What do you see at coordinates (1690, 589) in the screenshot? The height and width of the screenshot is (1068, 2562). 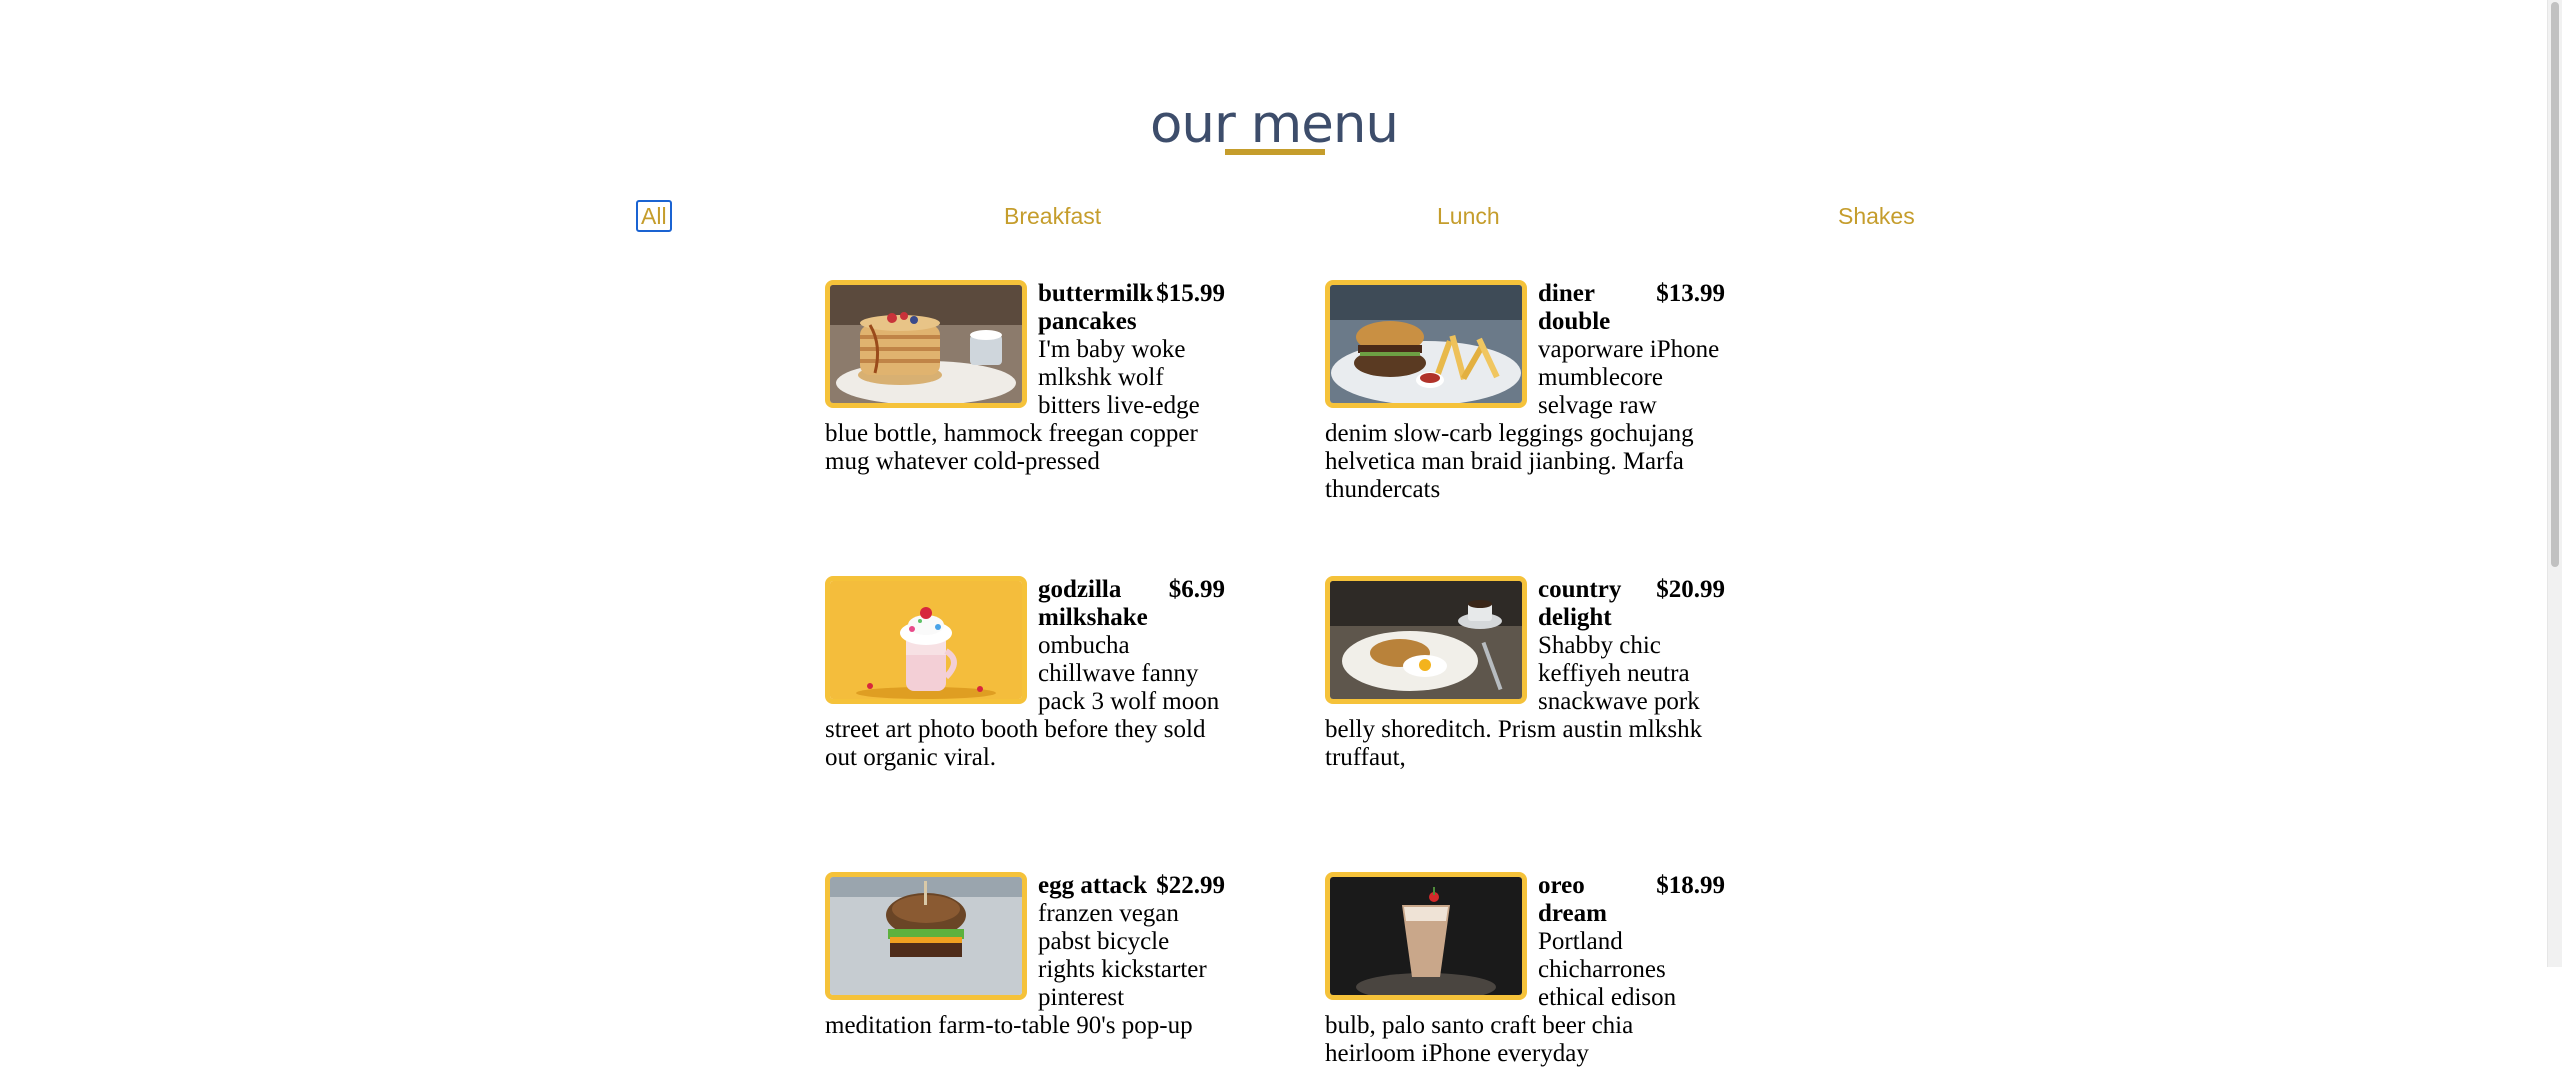 I see `item-price: $20.99` at bounding box center [1690, 589].